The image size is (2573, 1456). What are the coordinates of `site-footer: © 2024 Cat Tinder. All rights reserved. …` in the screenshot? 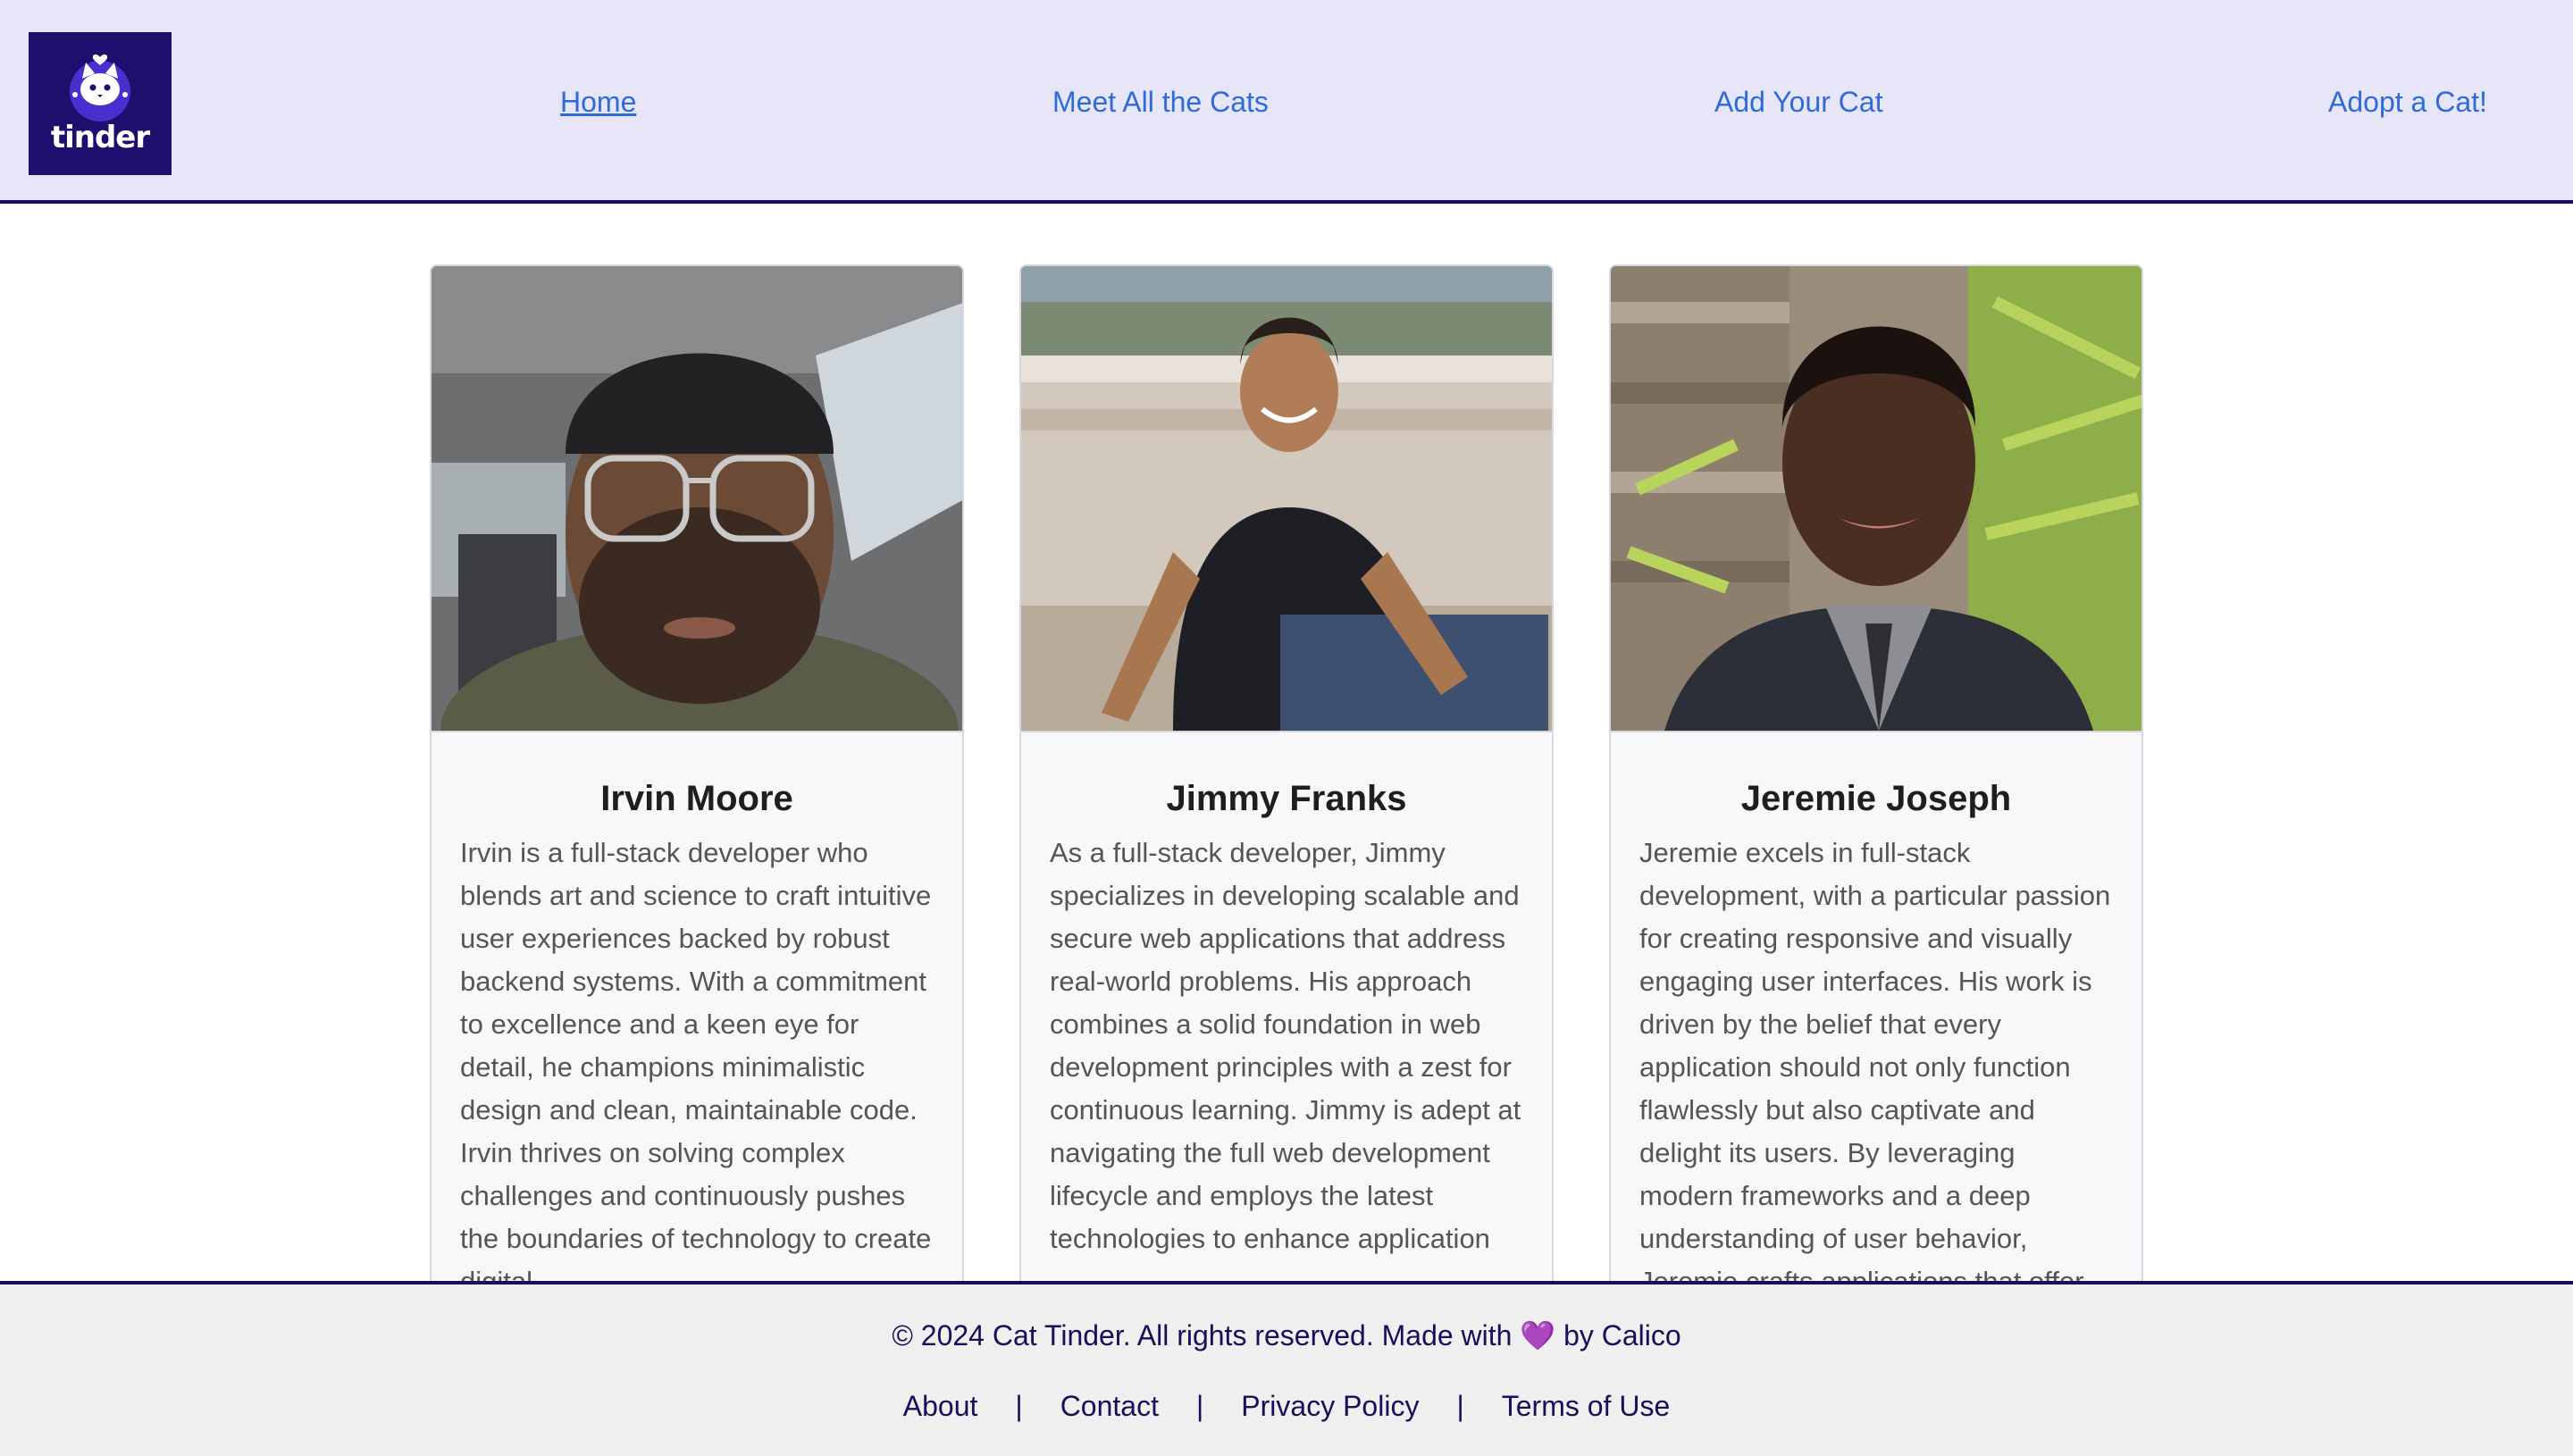 It's located at (1286, 1368).